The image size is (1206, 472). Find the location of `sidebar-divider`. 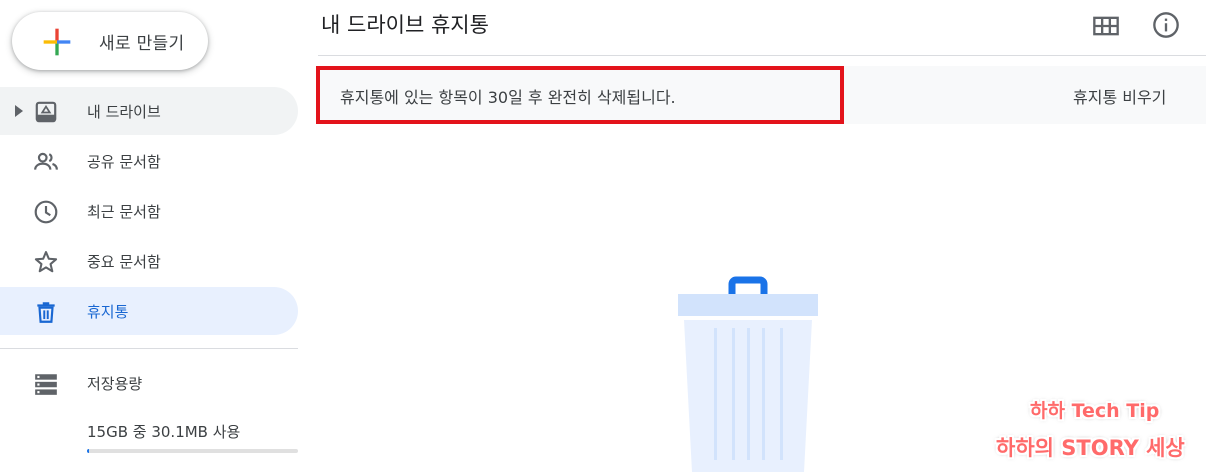

sidebar-divider is located at coordinates (149, 348).